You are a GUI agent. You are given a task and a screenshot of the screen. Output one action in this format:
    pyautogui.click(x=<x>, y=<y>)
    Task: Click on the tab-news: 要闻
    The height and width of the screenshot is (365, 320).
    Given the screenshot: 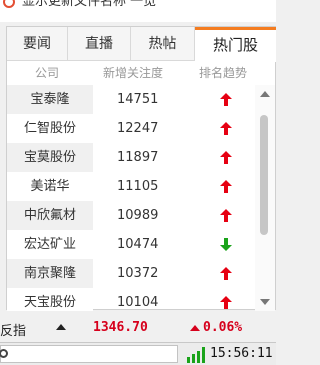 What is the action you would take?
    pyautogui.click(x=37, y=44)
    